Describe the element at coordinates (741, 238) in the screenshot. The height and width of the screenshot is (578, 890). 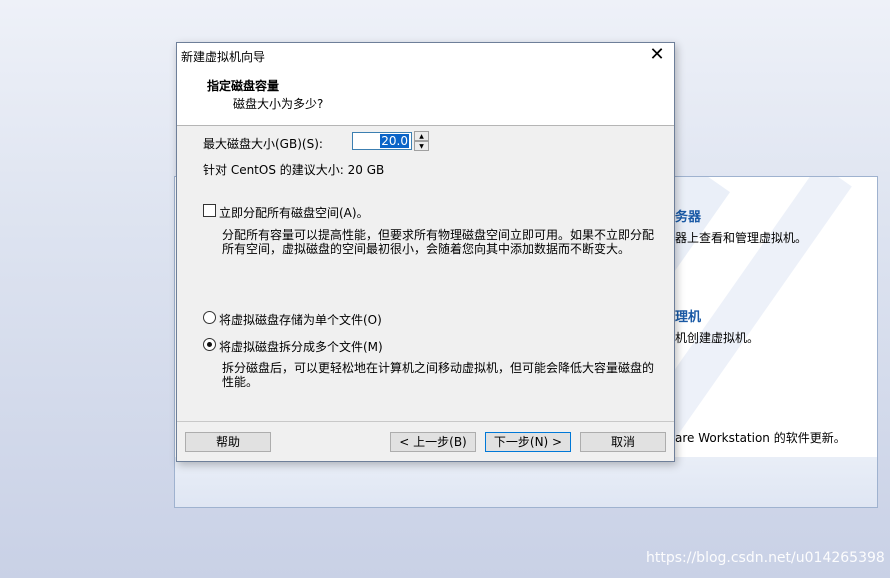
I see `connect-server-desc: 器上查看和管理虚拟机。` at that location.